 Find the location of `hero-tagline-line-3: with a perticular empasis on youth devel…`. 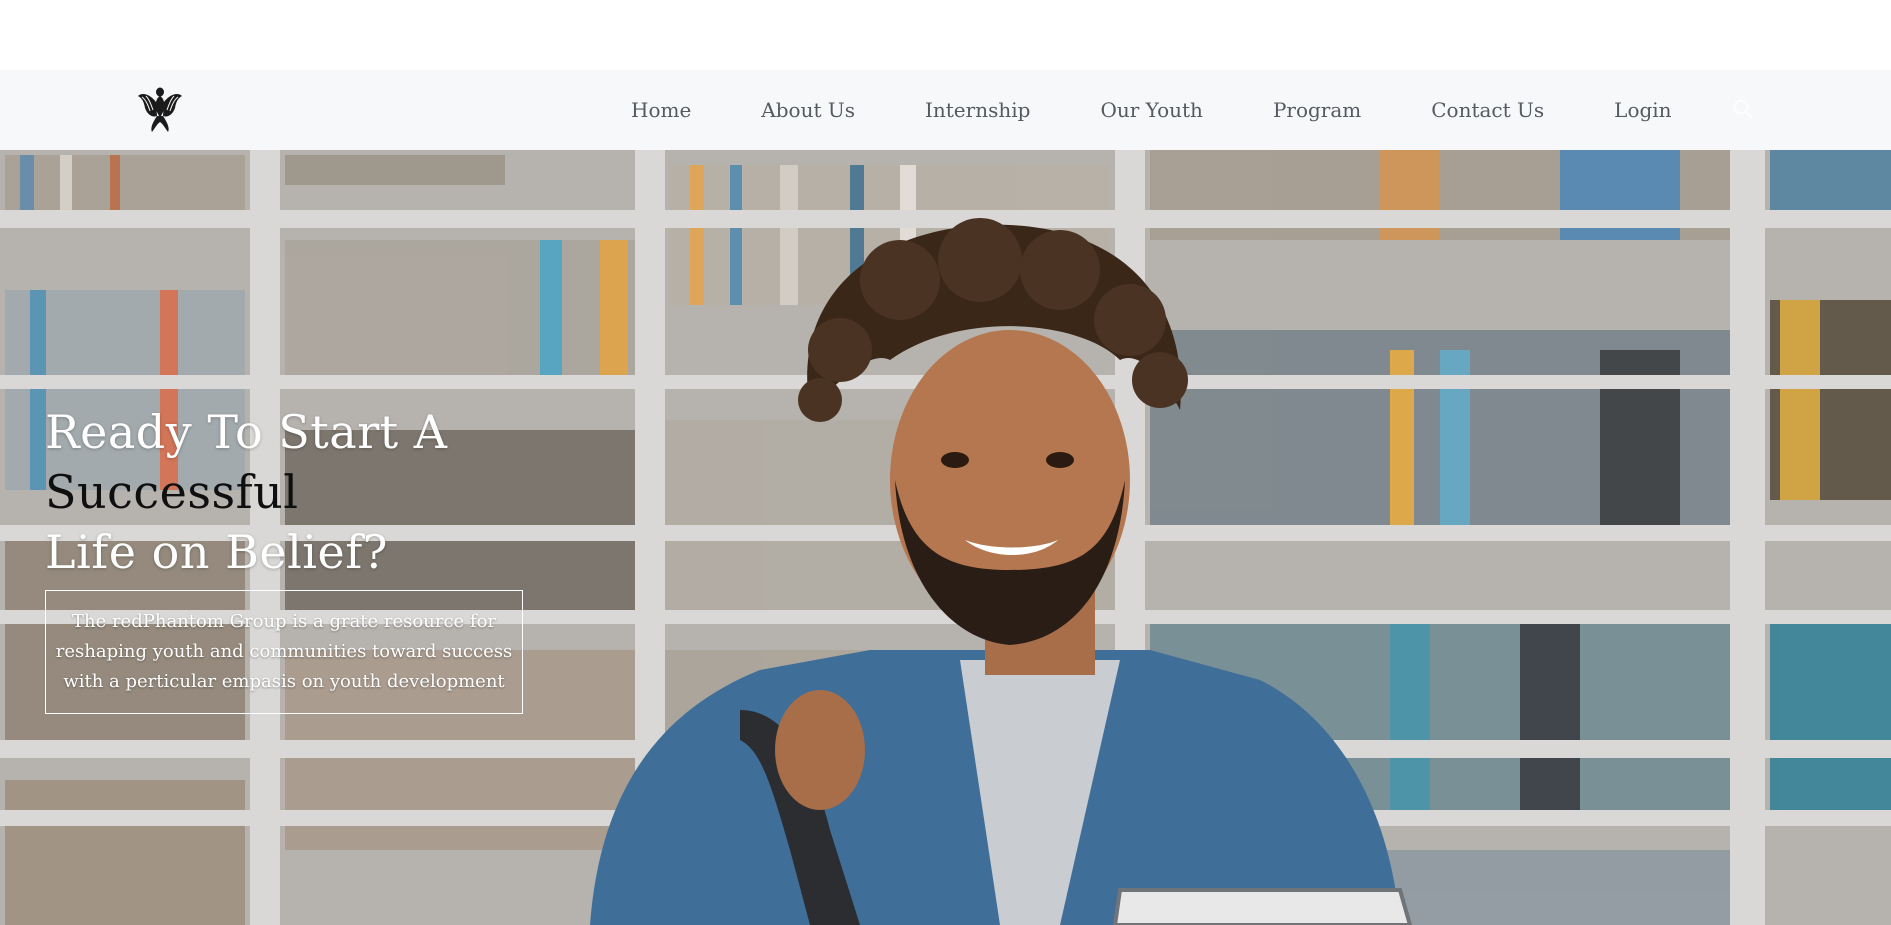

hero-tagline-line-3: with a perticular empasis on youth devel… is located at coordinates (284, 681).